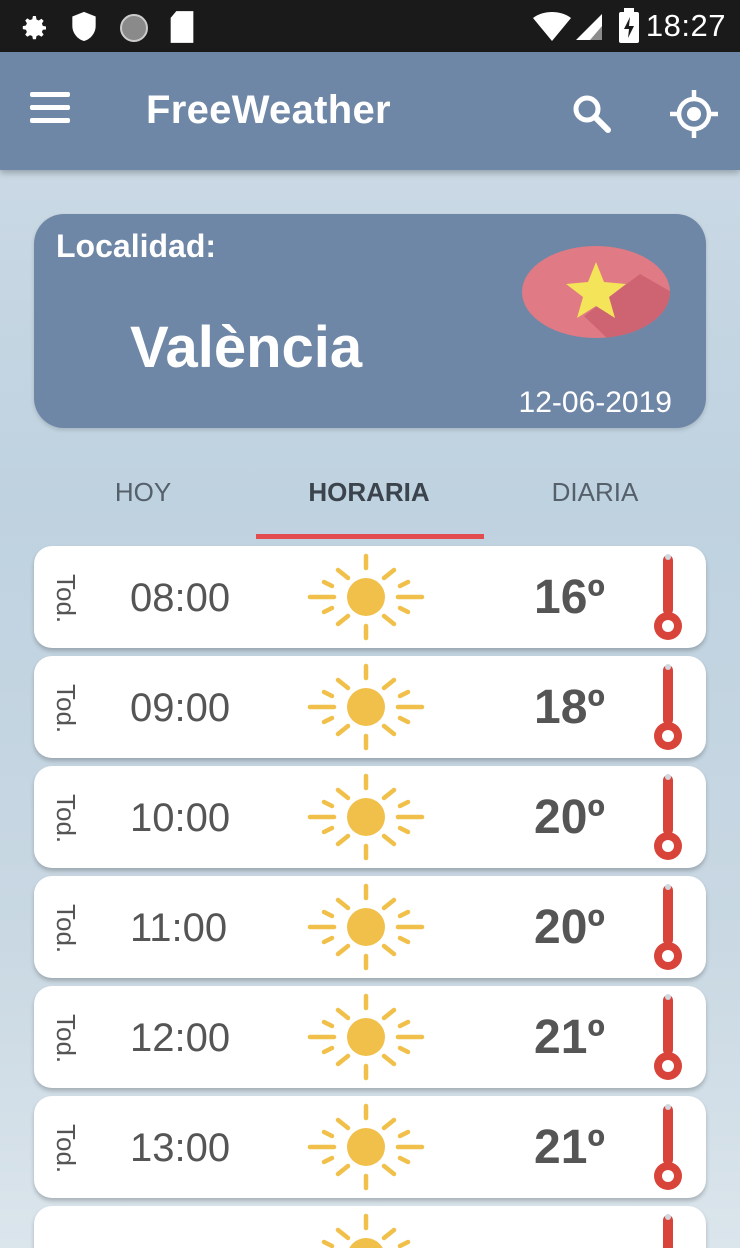  I want to click on favorite-button, so click(600, 297).